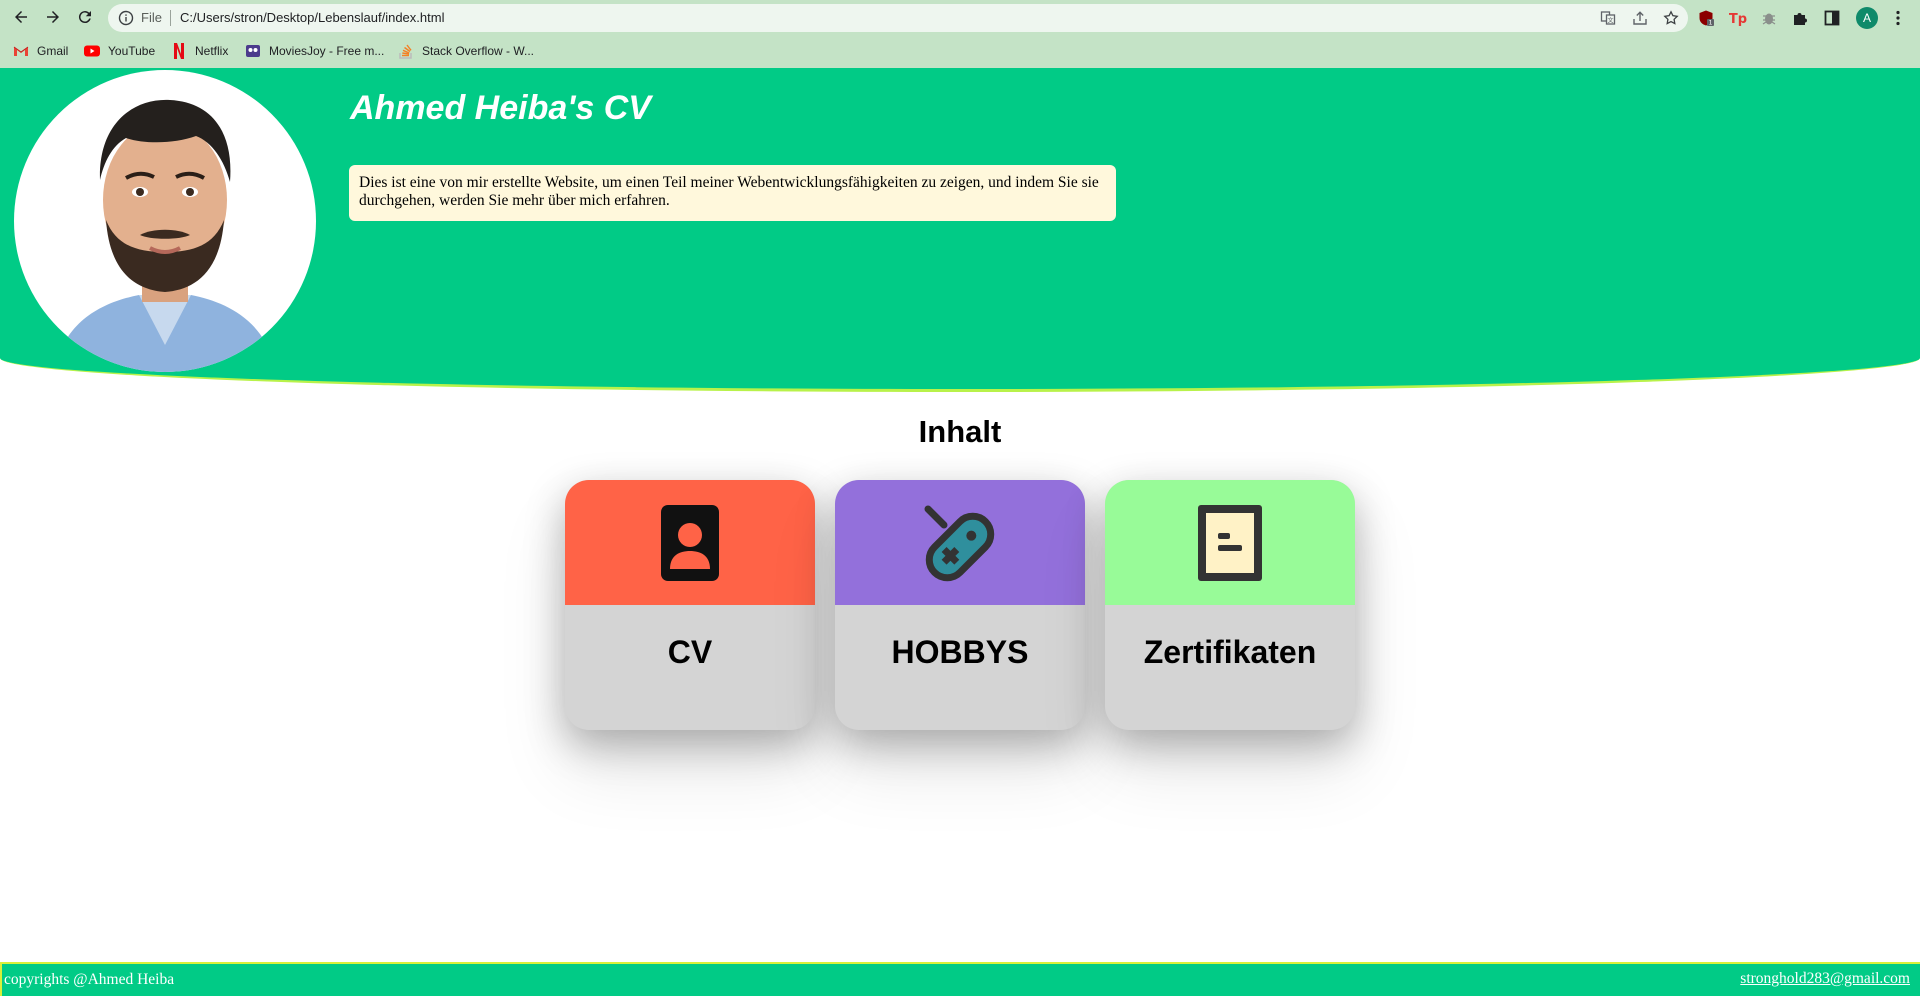 The image size is (1920, 996). I want to click on arrow-left-icon, so click(21, 17).